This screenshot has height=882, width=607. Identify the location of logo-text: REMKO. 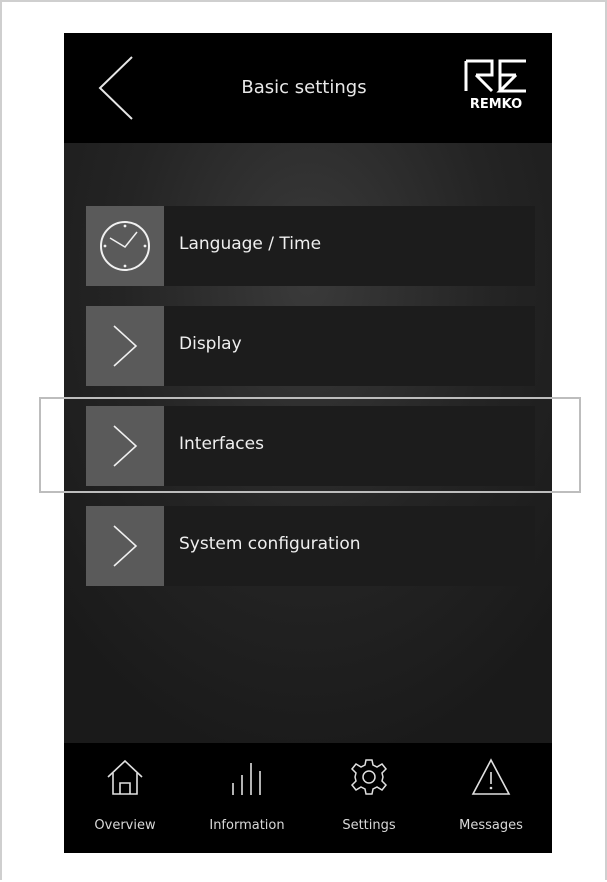
(496, 104).